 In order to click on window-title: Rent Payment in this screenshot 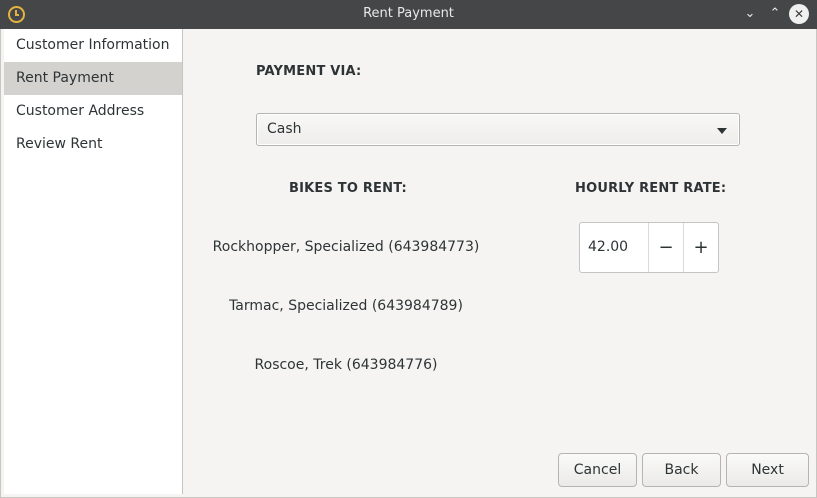, I will do `click(408, 13)`.